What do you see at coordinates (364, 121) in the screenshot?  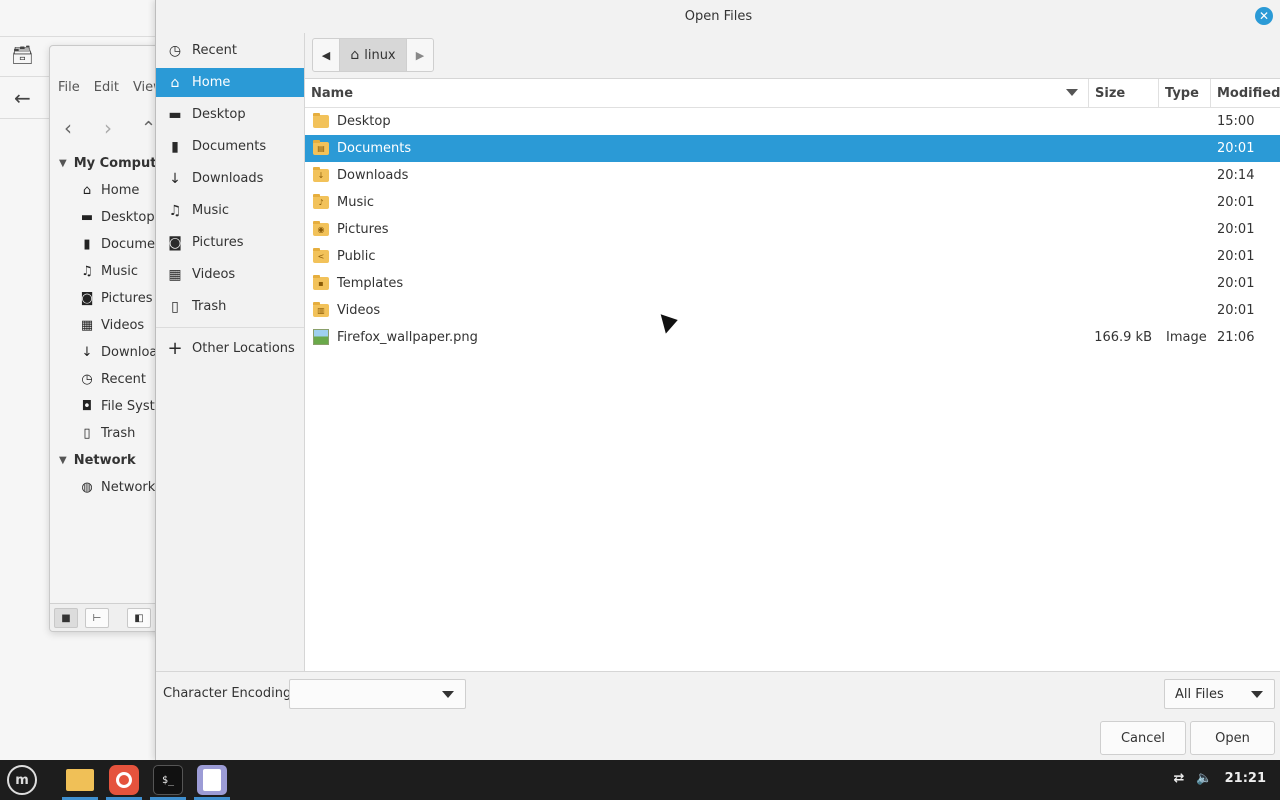 I see `file-name: Desktop` at bounding box center [364, 121].